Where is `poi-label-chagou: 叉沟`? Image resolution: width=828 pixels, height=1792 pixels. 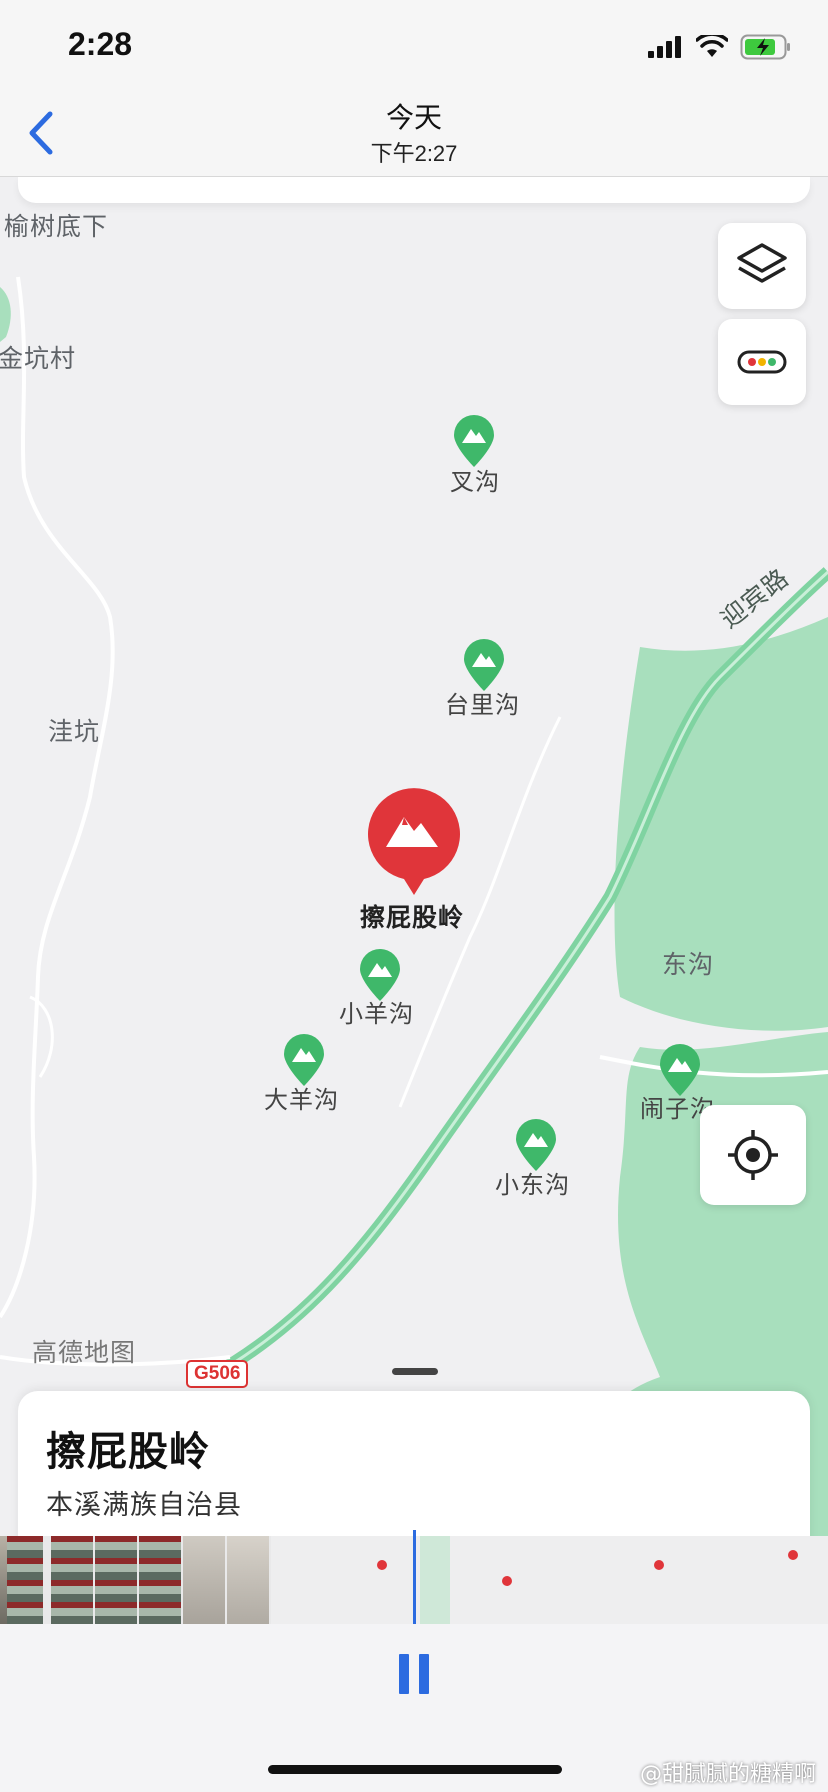 poi-label-chagou: 叉沟 is located at coordinates (475, 479).